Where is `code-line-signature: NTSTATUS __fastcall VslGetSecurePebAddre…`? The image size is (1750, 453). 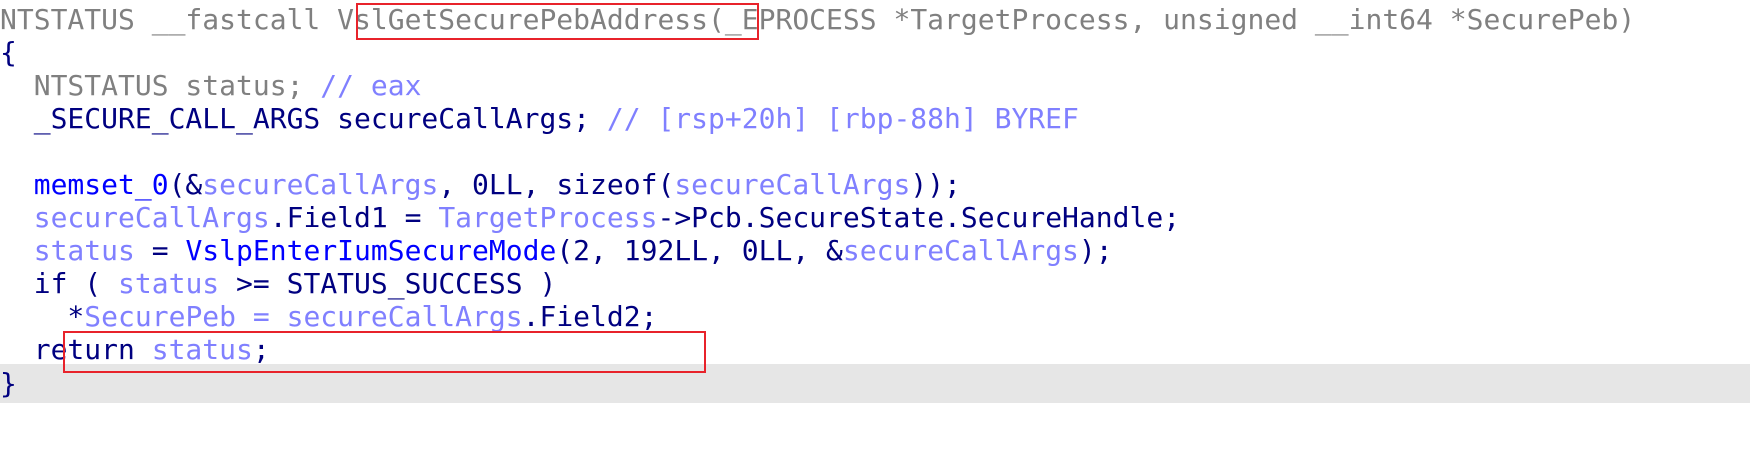
code-line-signature: NTSTATUS __fastcall VslGetSecurePebAddre… is located at coordinates (875, 19).